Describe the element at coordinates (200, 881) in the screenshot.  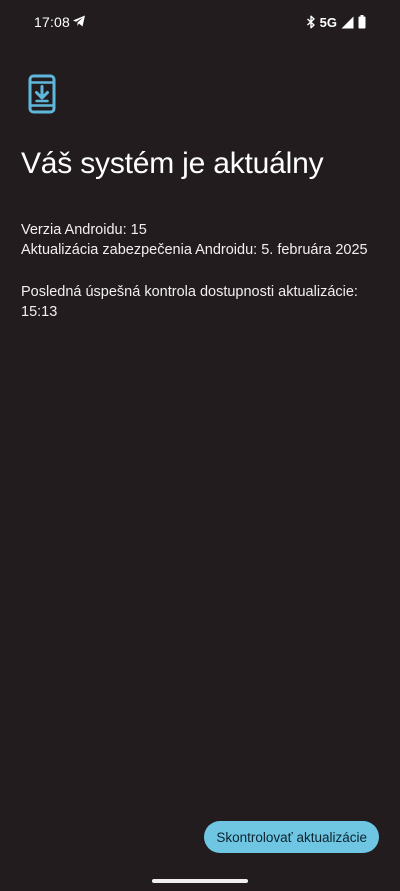
I see `navigation-handle` at that location.